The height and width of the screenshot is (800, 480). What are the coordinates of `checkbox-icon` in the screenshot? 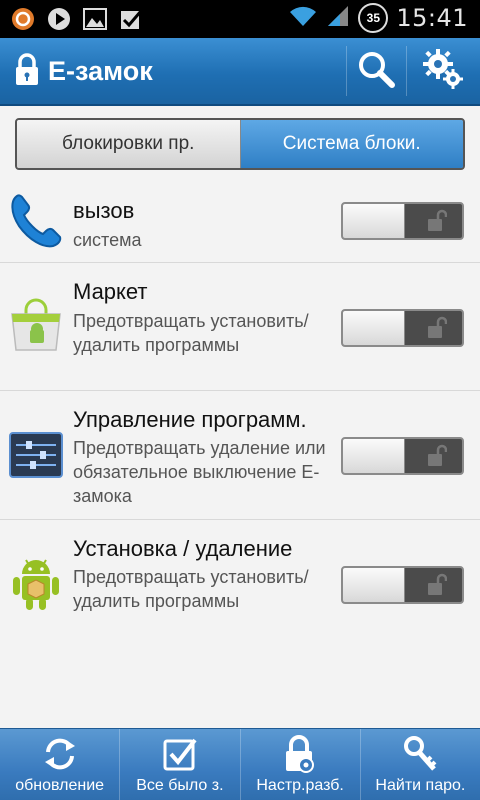 It's located at (131, 19).